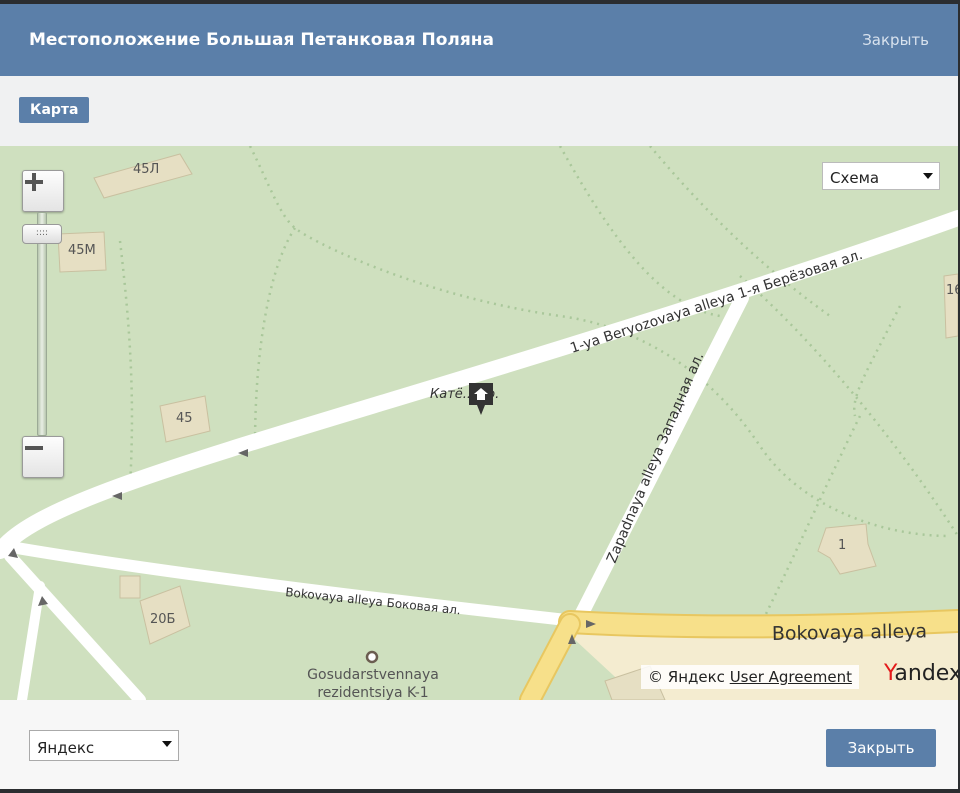  What do you see at coordinates (952, 290) in the screenshot?
I see `building-label-16: 16` at bounding box center [952, 290].